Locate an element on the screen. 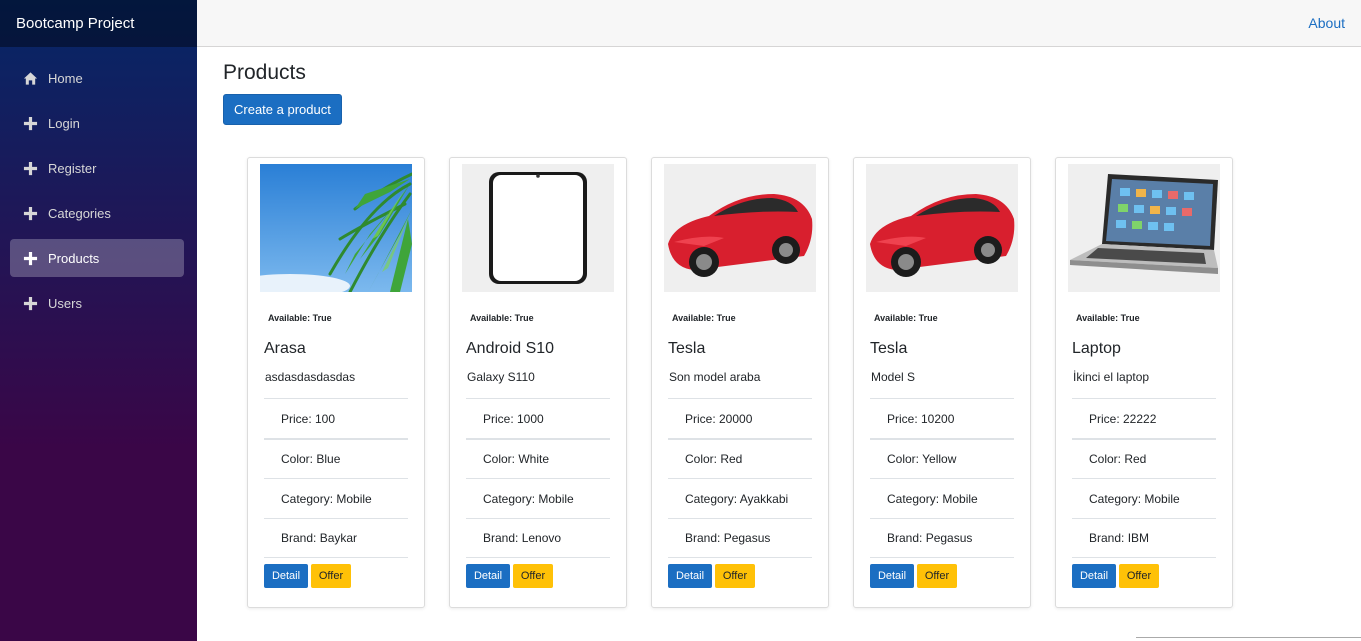 The image size is (1361, 641). laptop-image is located at coordinates (1144, 228).